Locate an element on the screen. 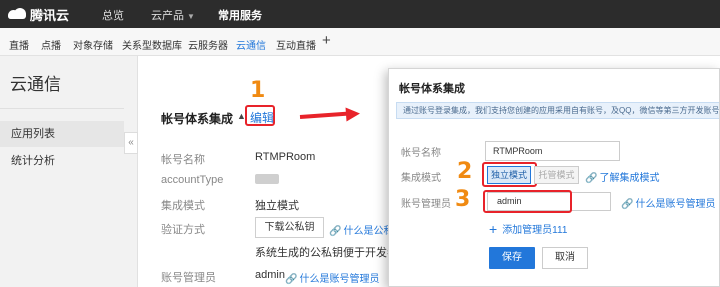 The image size is (720, 287). annotation-highlight-admin is located at coordinates (527, 201).